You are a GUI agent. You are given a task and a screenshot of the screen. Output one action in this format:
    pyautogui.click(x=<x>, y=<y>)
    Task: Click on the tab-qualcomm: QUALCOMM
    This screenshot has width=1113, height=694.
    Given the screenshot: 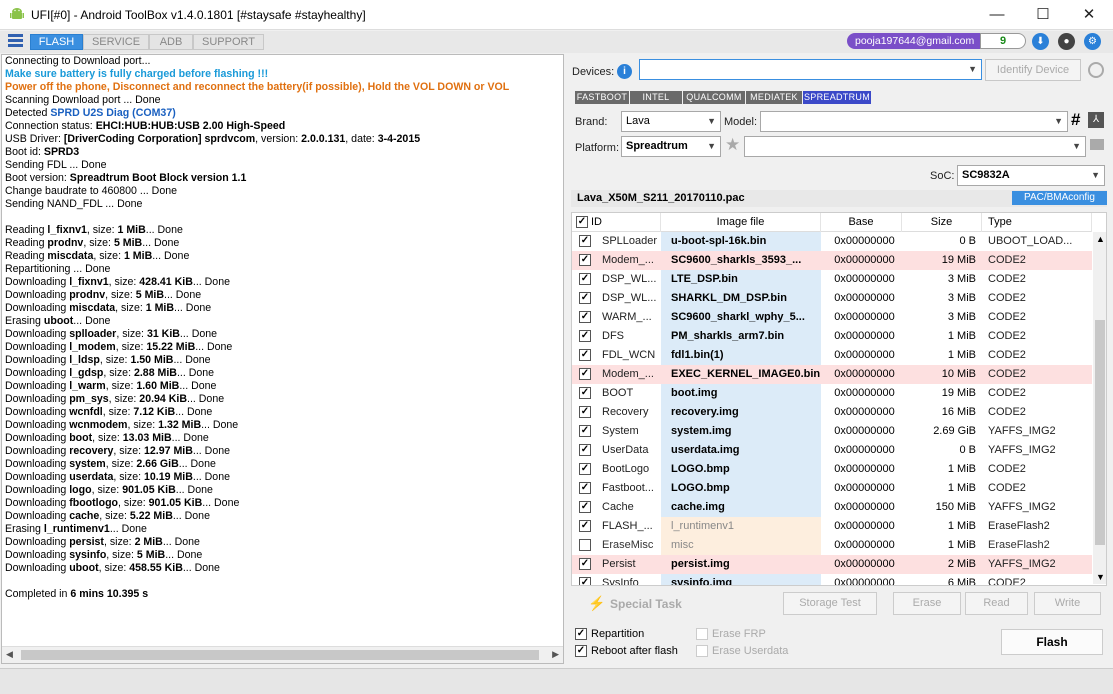 What is the action you would take?
    pyautogui.click(x=714, y=97)
    